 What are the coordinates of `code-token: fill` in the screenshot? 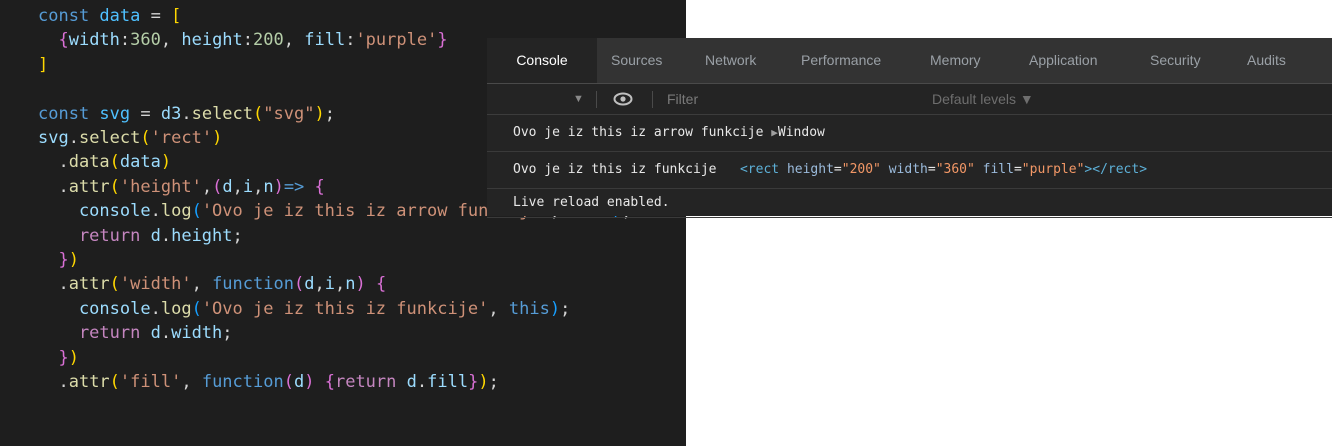 It's located at (448, 382).